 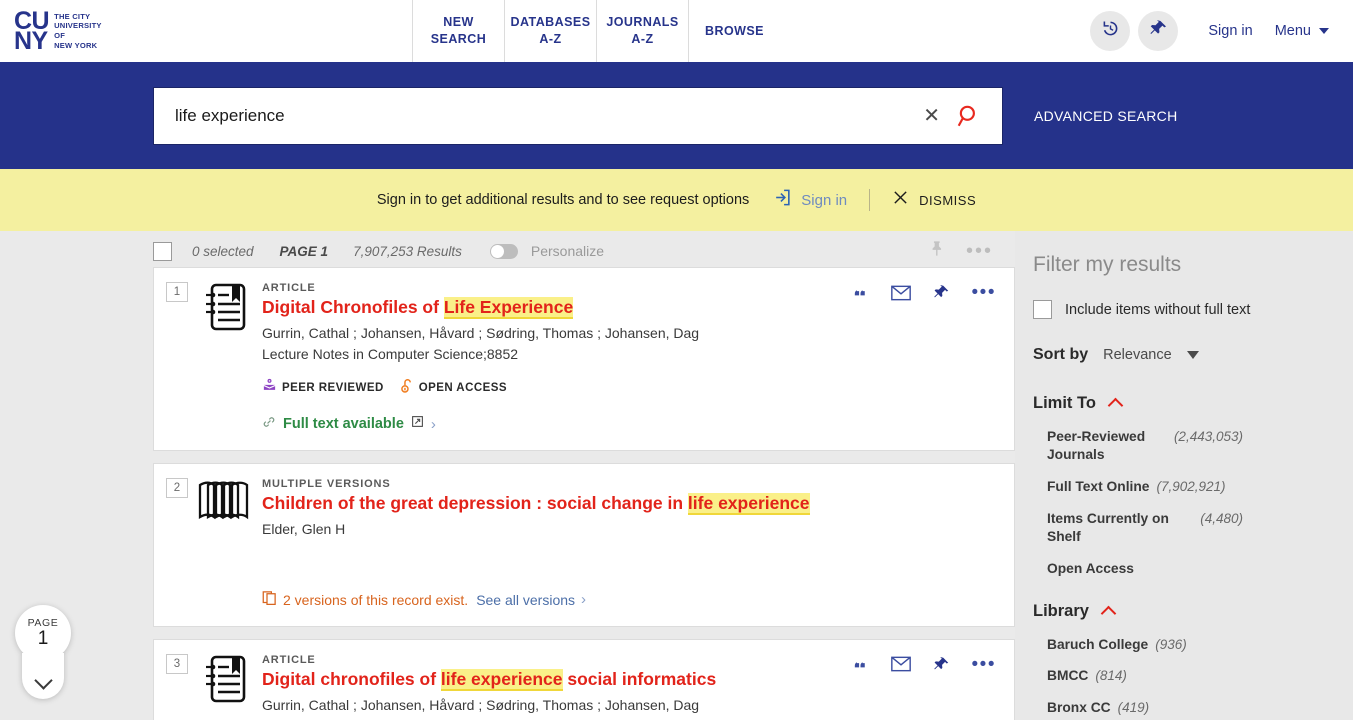 I want to click on banner-dismiss-button: DISMISS, so click(x=934, y=200).